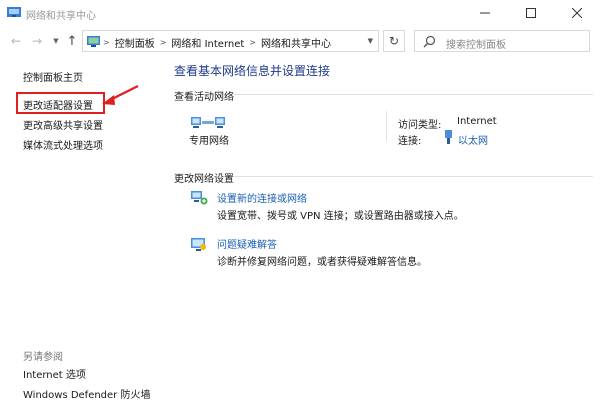 This screenshot has height=415, width=600. I want to click on sidebar-link-internet-options: Internet 选项, so click(54, 373).